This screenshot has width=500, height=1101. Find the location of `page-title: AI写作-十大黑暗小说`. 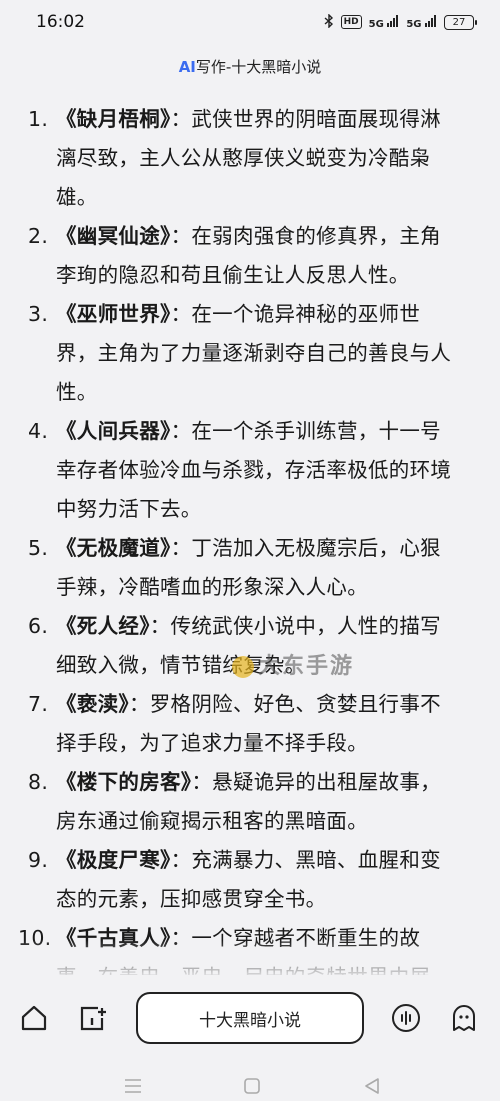

page-title: AI写作-十大黑暗小说 is located at coordinates (250, 66).